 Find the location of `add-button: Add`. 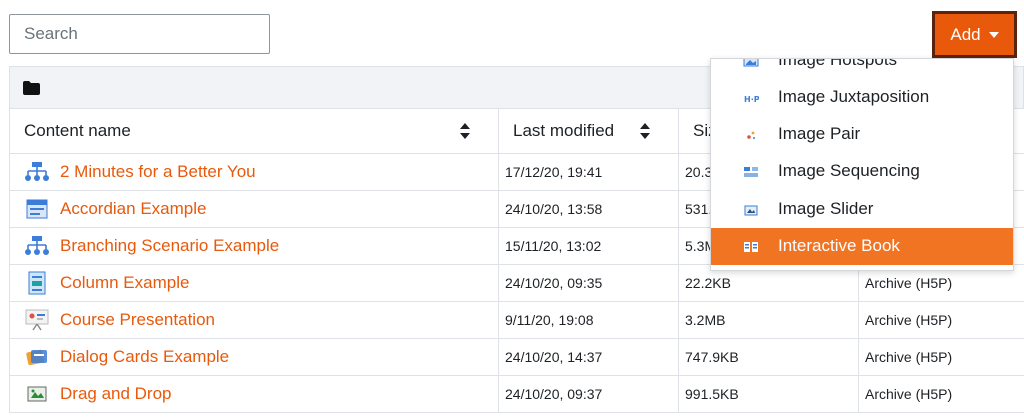

add-button: Add is located at coordinates (974, 34).